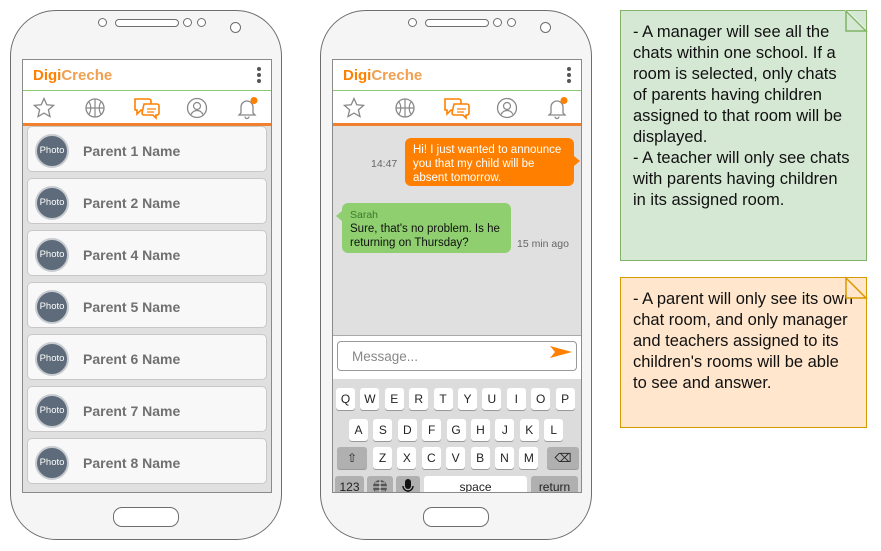  What do you see at coordinates (349, 484) in the screenshot?
I see `numbers-key: 123` at bounding box center [349, 484].